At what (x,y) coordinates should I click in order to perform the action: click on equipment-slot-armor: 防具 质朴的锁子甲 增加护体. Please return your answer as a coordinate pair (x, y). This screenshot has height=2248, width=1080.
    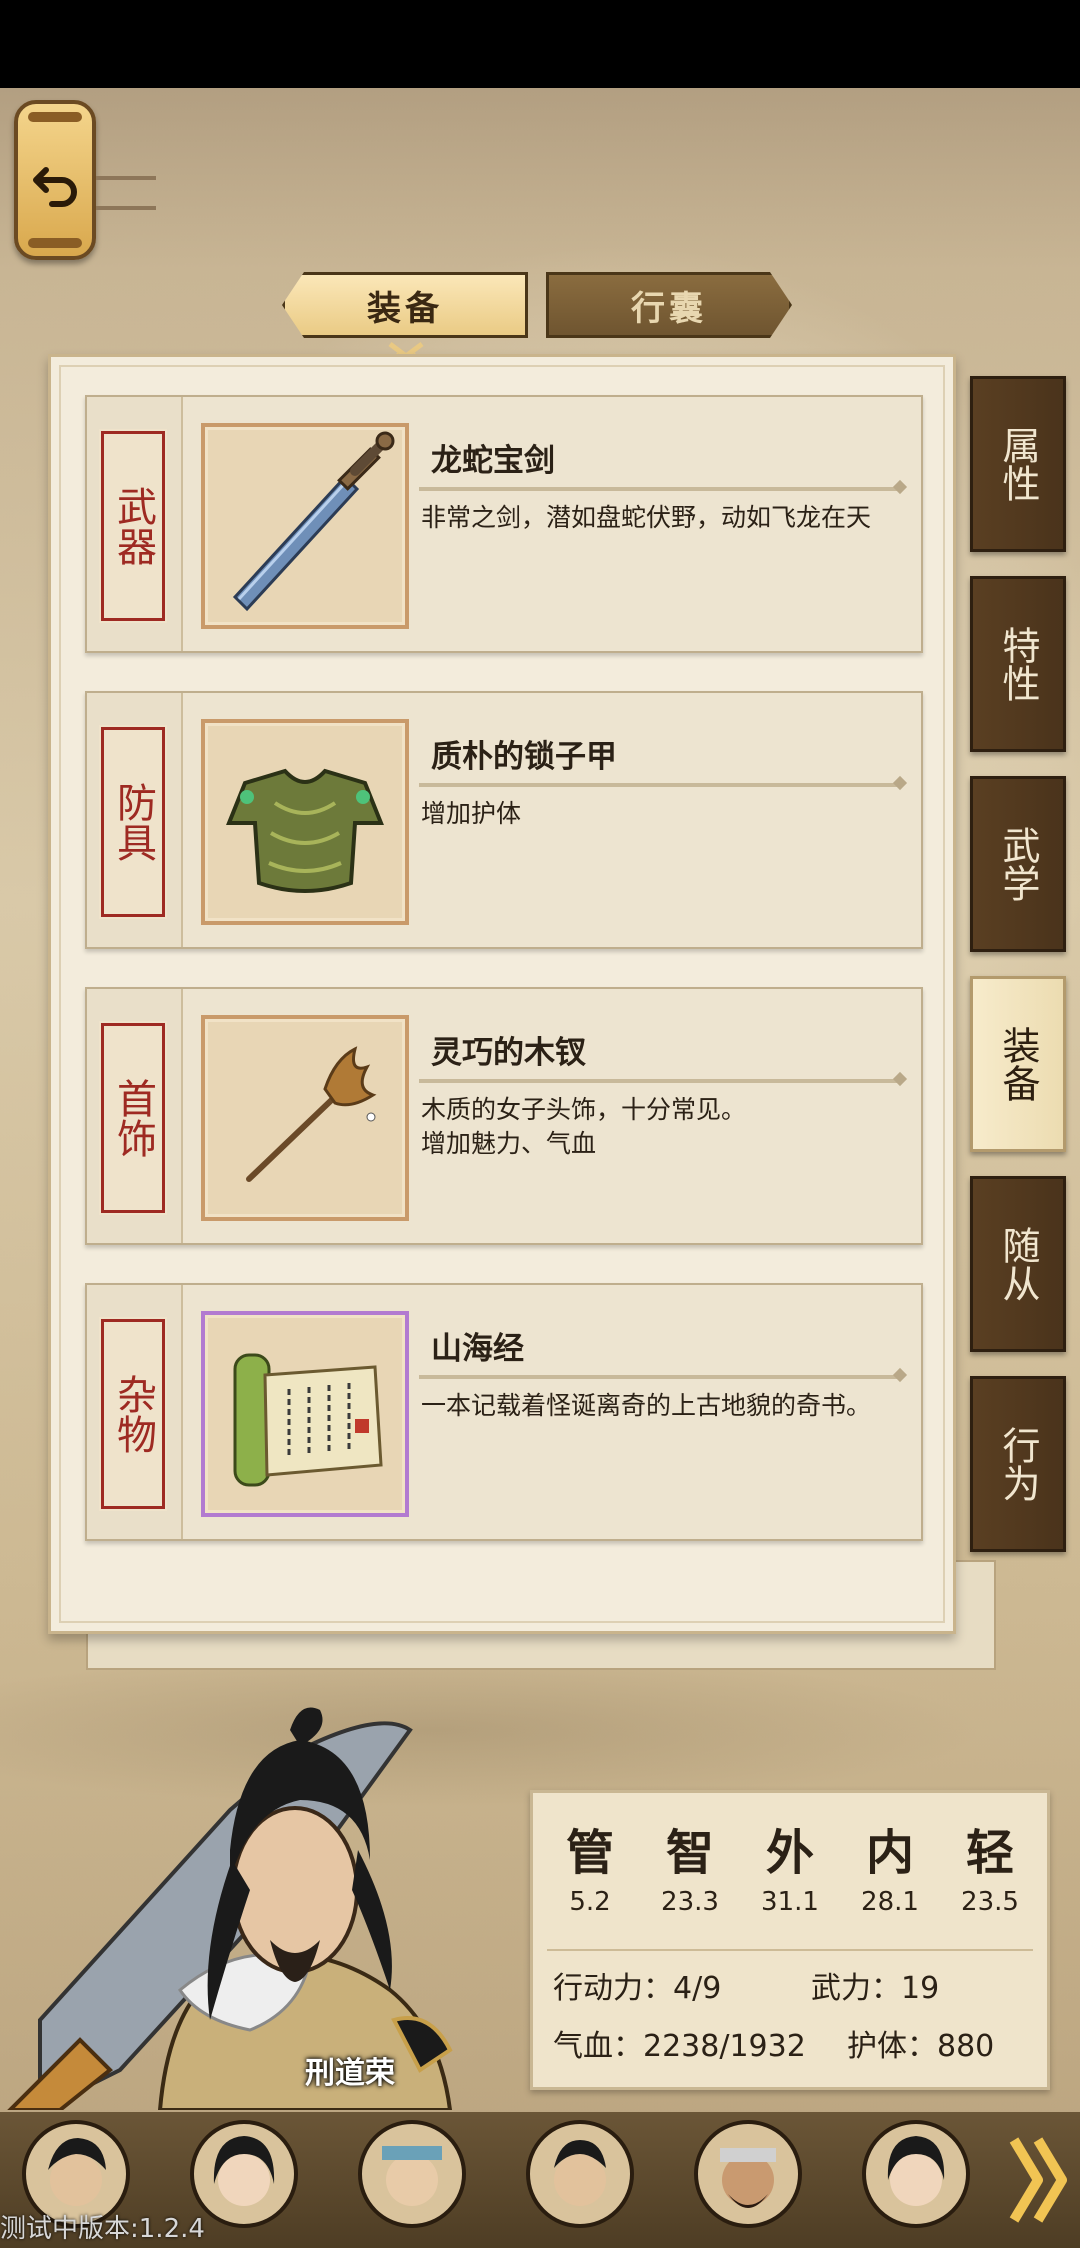
    Looking at the image, I should click on (504, 820).